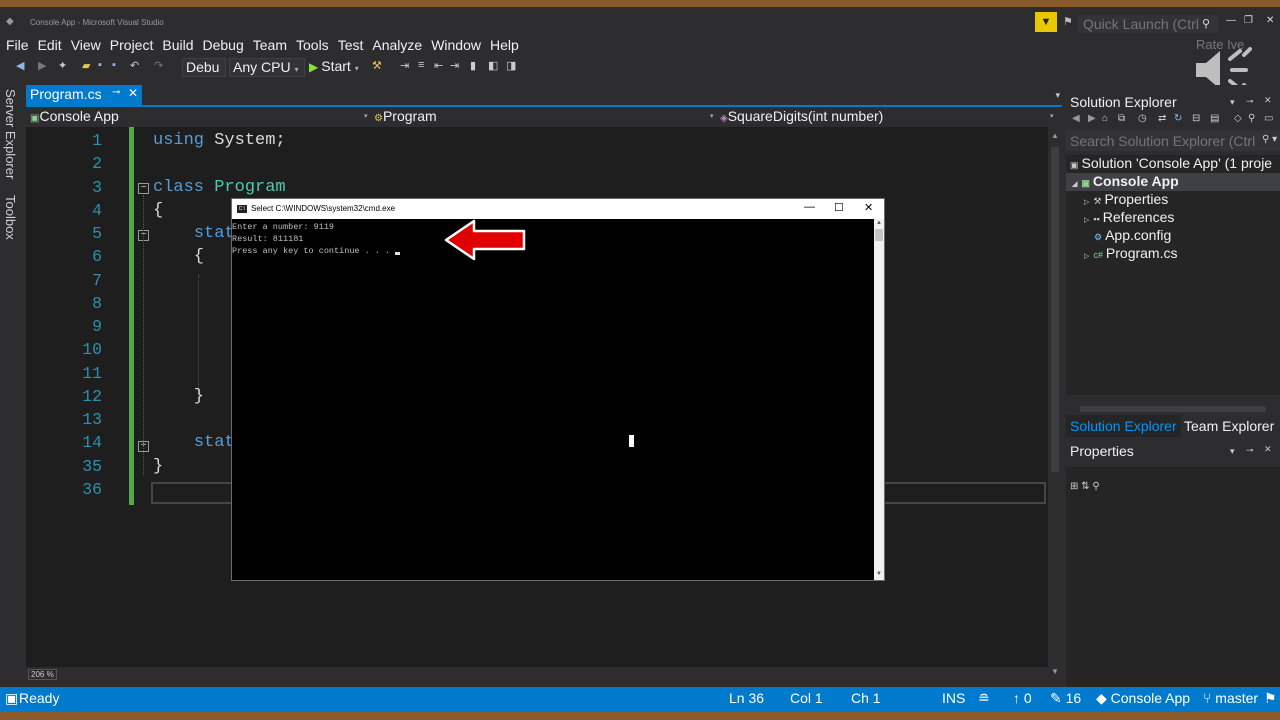  Describe the element at coordinates (132, 43) in the screenshot. I see `menu-project: Project` at that location.